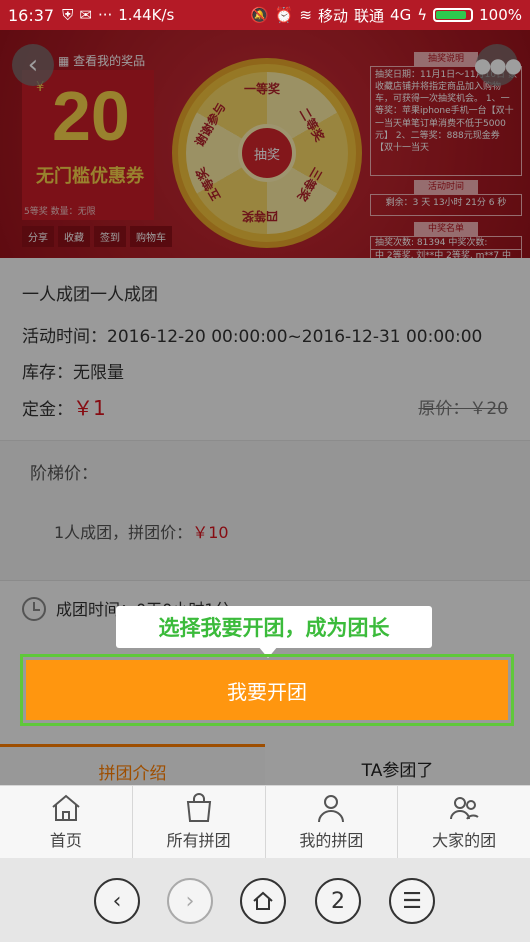 This screenshot has height=942, width=530. What do you see at coordinates (90, 176) in the screenshot?
I see `coupon-name: 无门槛优惠券` at bounding box center [90, 176].